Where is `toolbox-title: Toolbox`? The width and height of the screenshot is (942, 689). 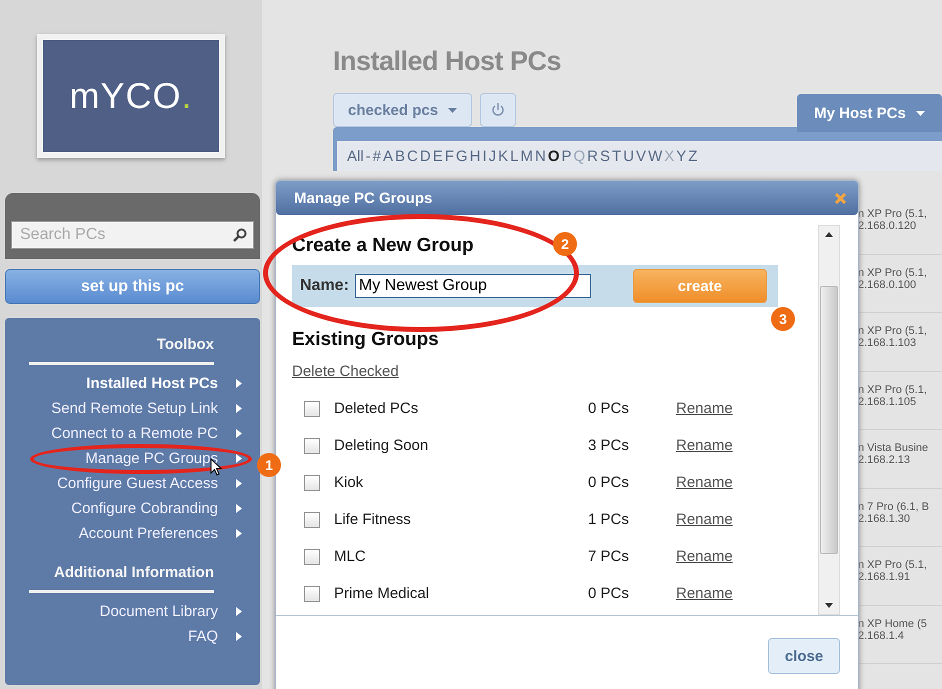
toolbox-title: Toolbox is located at coordinates (185, 344).